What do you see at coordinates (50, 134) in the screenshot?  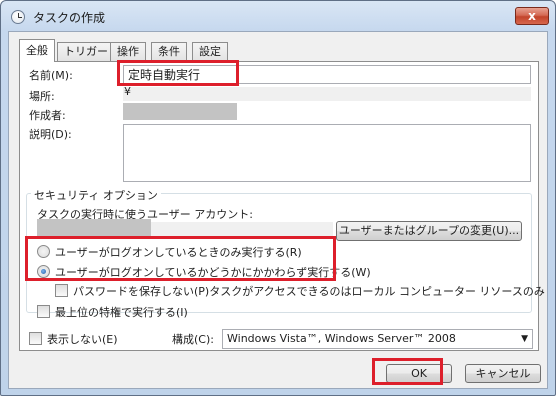 I see `description-label: 説明(D):` at bounding box center [50, 134].